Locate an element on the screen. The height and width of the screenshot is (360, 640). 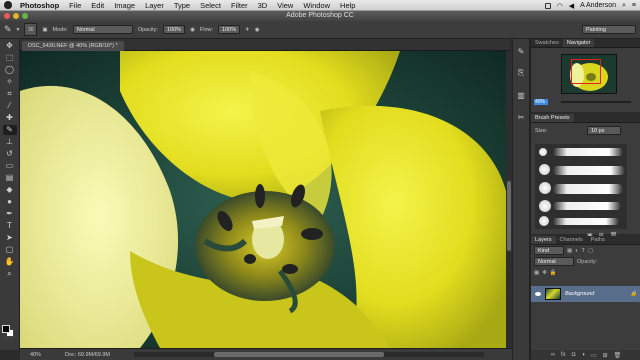
tab-swatches: Swatches is located at coordinates (547, 43).